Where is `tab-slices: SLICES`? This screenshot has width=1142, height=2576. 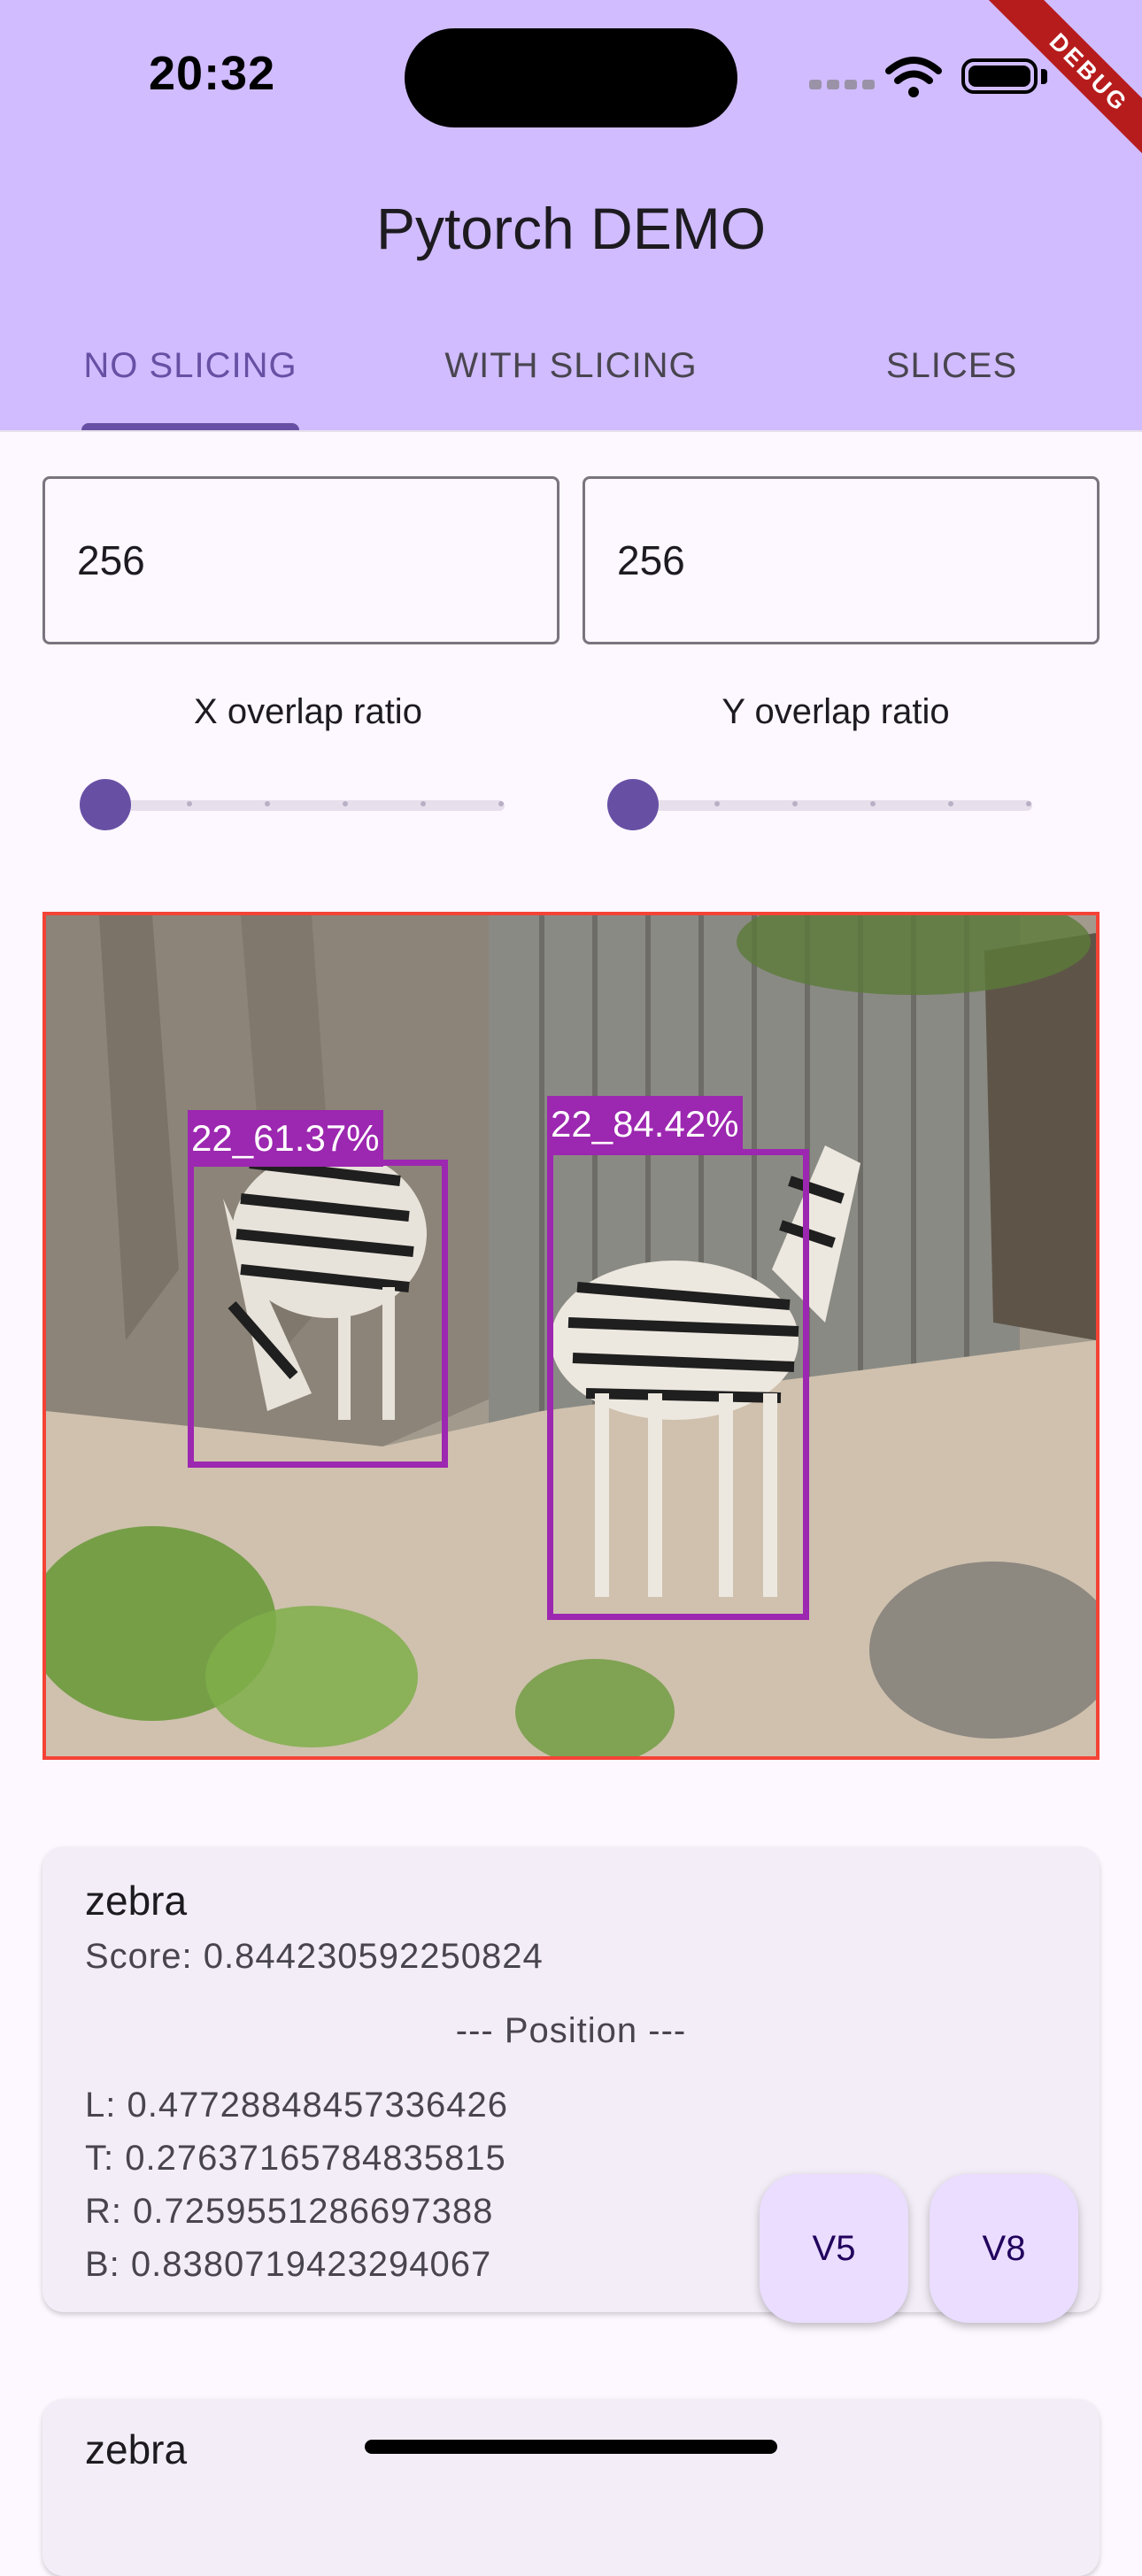
tab-slices: SLICES is located at coordinates (951, 383).